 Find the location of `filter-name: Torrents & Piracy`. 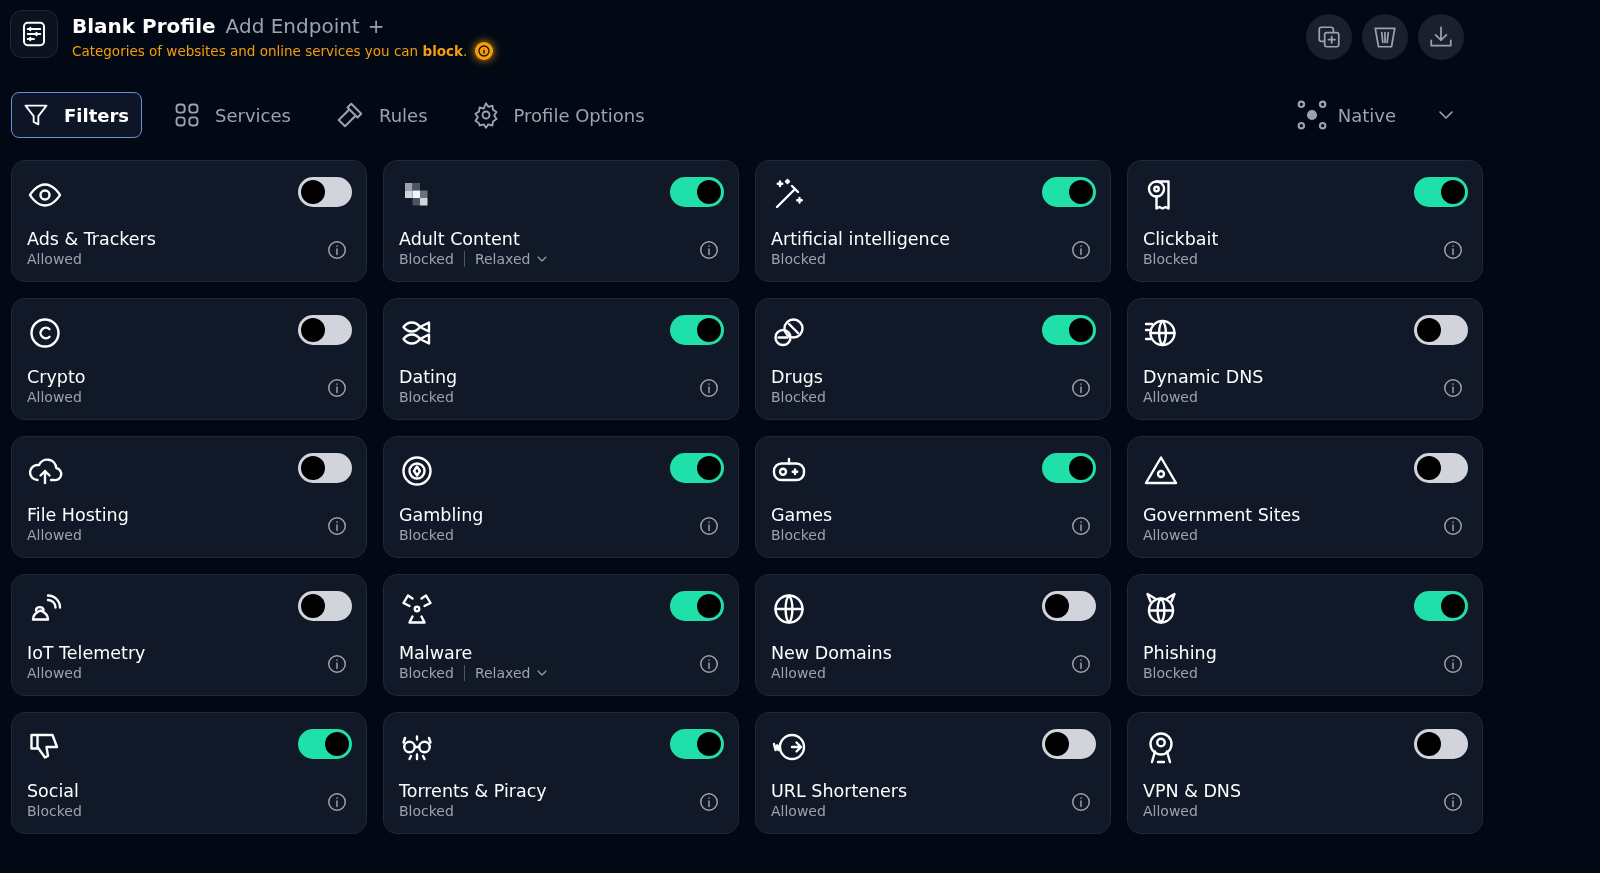

filter-name: Torrents & Piracy is located at coordinates (473, 791).